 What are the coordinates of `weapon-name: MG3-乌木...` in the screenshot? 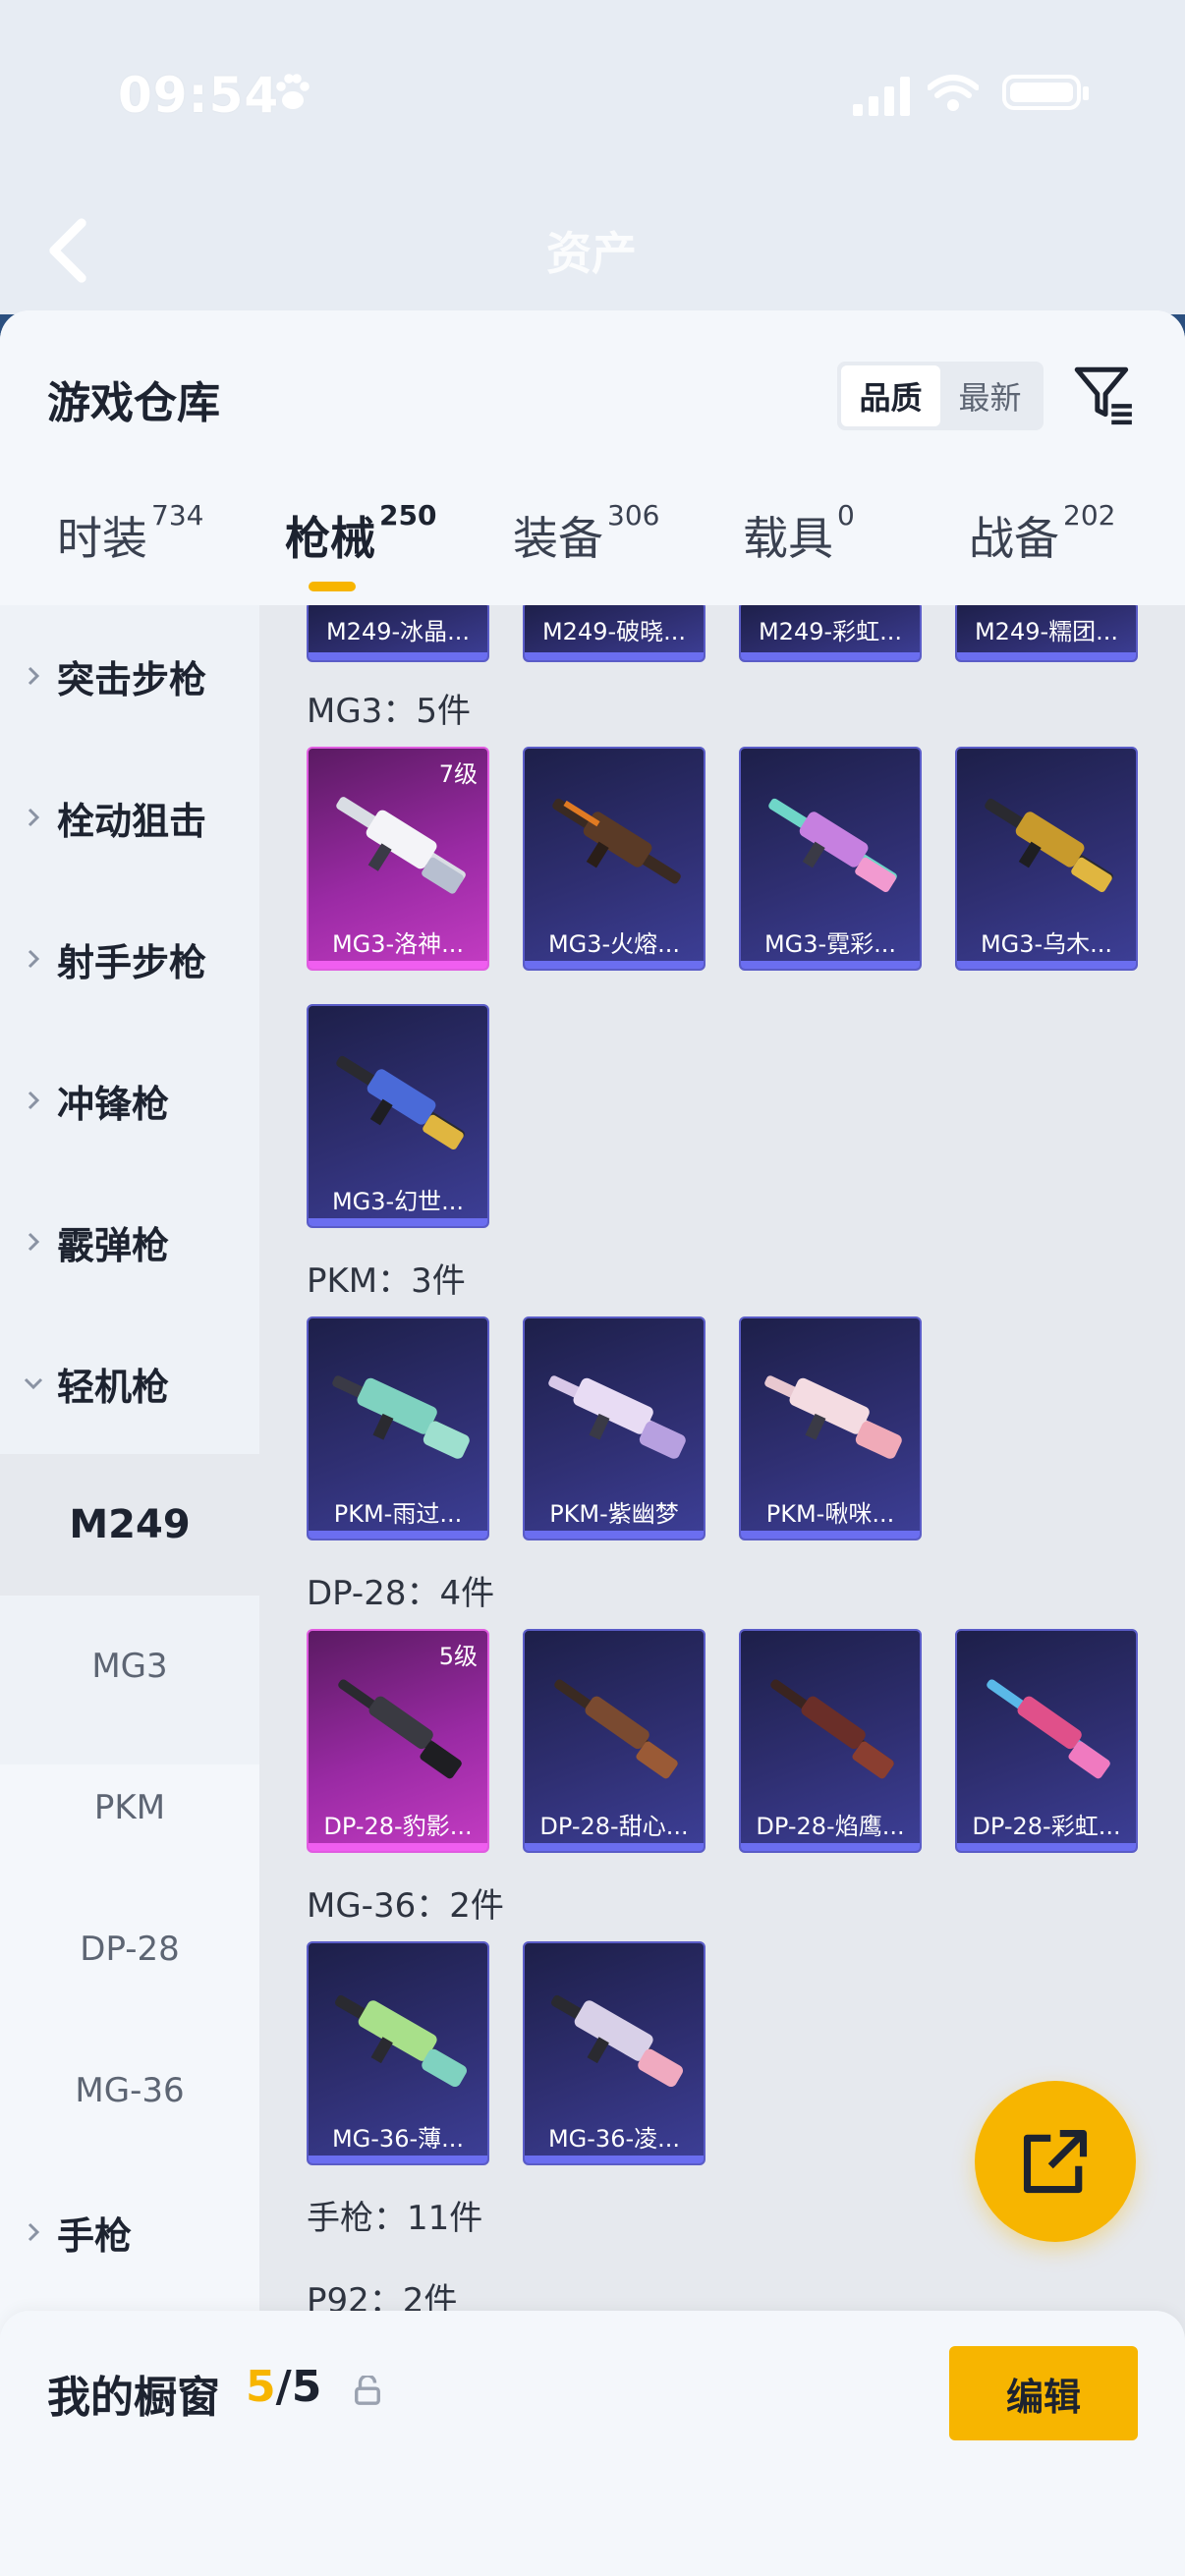 It's located at (1046, 944).